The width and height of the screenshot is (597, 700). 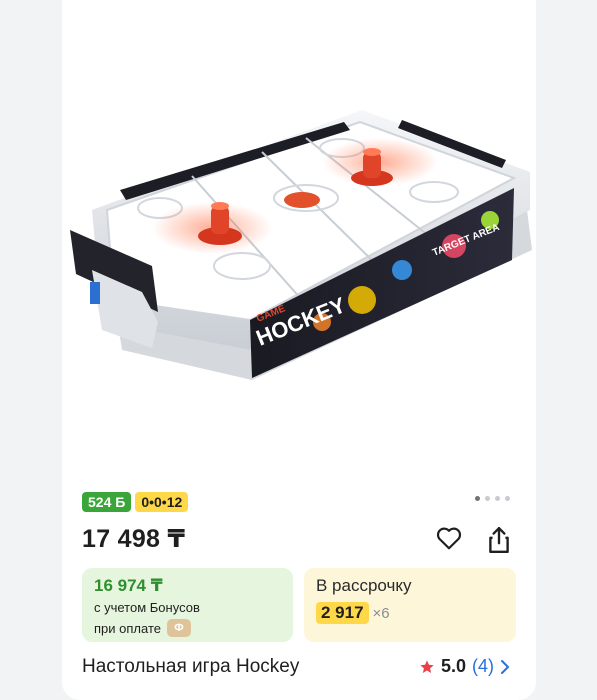 I want to click on favorite-button, so click(x=449, y=538).